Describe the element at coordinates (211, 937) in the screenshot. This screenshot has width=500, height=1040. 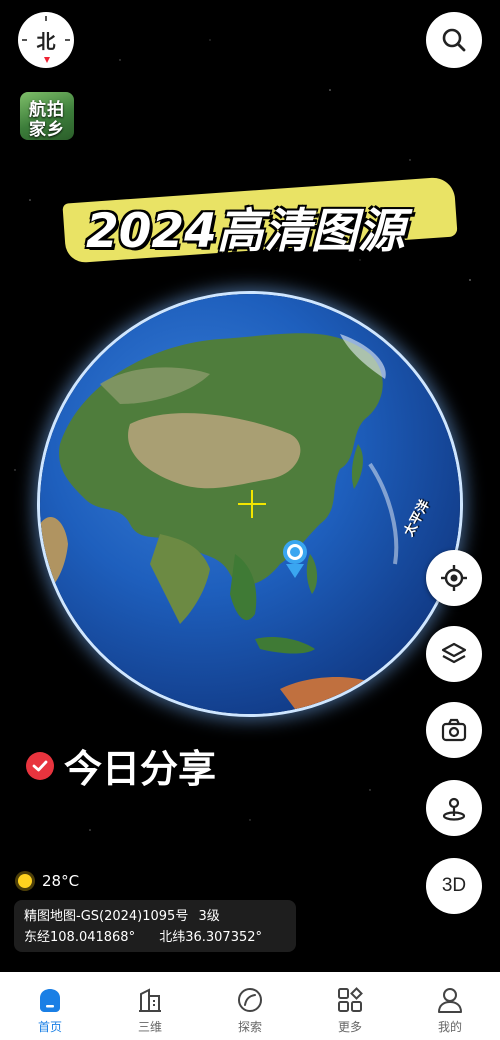
I see `latitude: 北纬36.307352°` at that location.